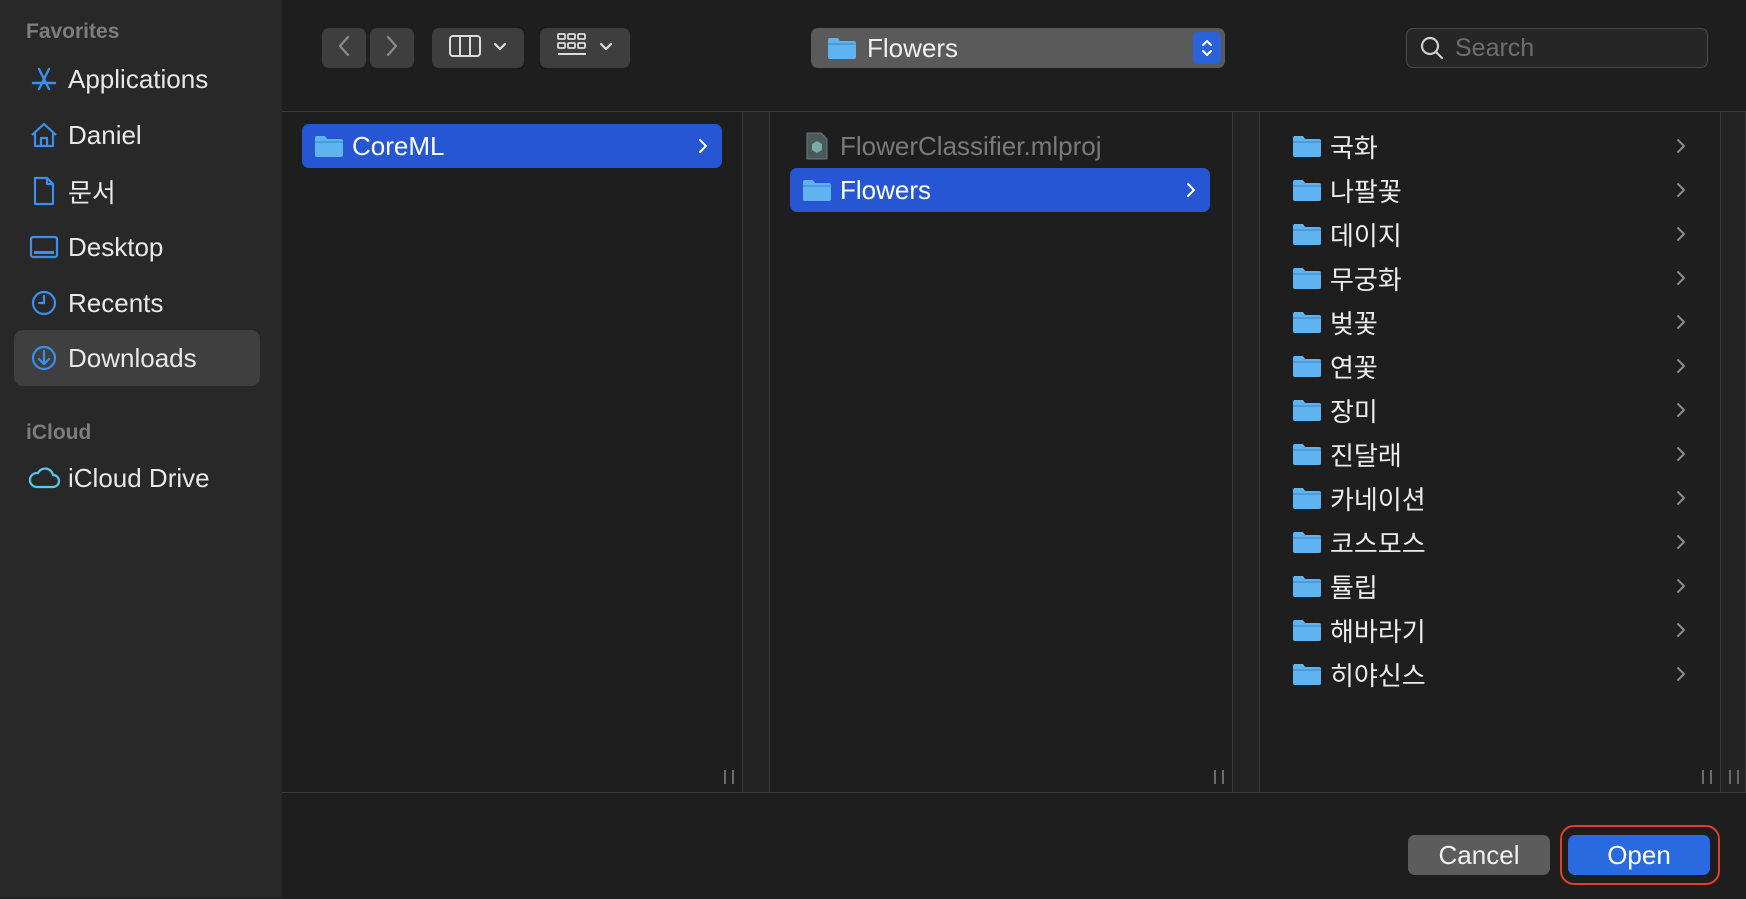 The image size is (1746, 899). I want to click on cloud-icon, so click(44, 478).